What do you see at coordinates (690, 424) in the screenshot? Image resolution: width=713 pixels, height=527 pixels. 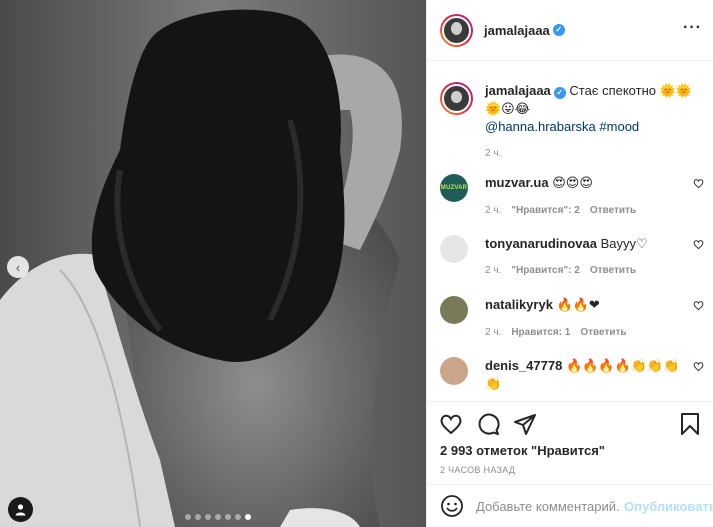 I see `save-bookmark-icon` at bounding box center [690, 424].